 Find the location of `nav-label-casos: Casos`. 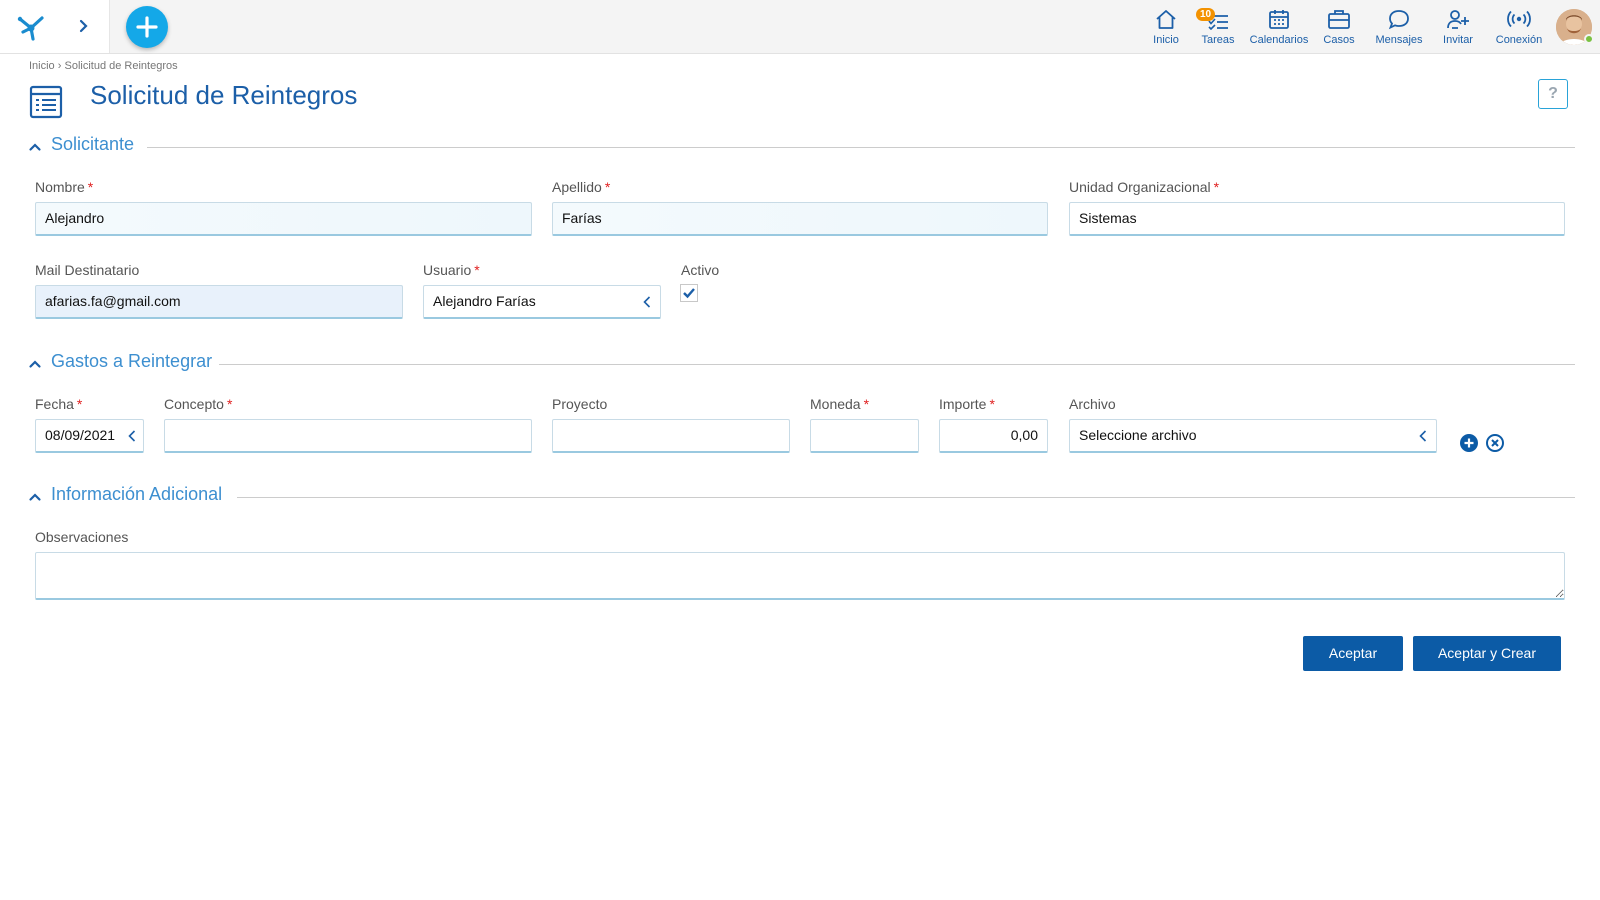

nav-label-casos: Casos is located at coordinates (1339, 40).